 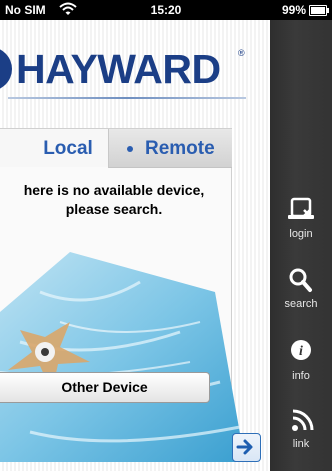 What do you see at coordinates (127, 98) in the screenshot?
I see `logo-underline` at bounding box center [127, 98].